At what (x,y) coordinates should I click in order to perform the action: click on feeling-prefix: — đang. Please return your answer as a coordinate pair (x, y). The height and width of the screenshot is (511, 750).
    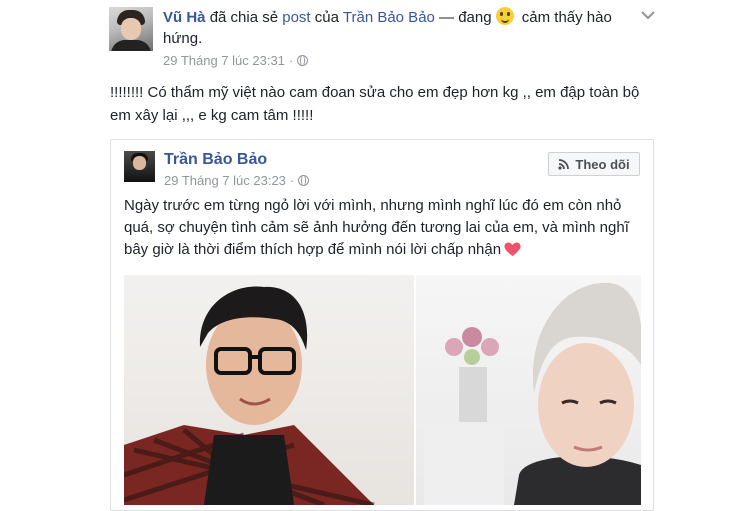
    Looking at the image, I should click on (465, 17).